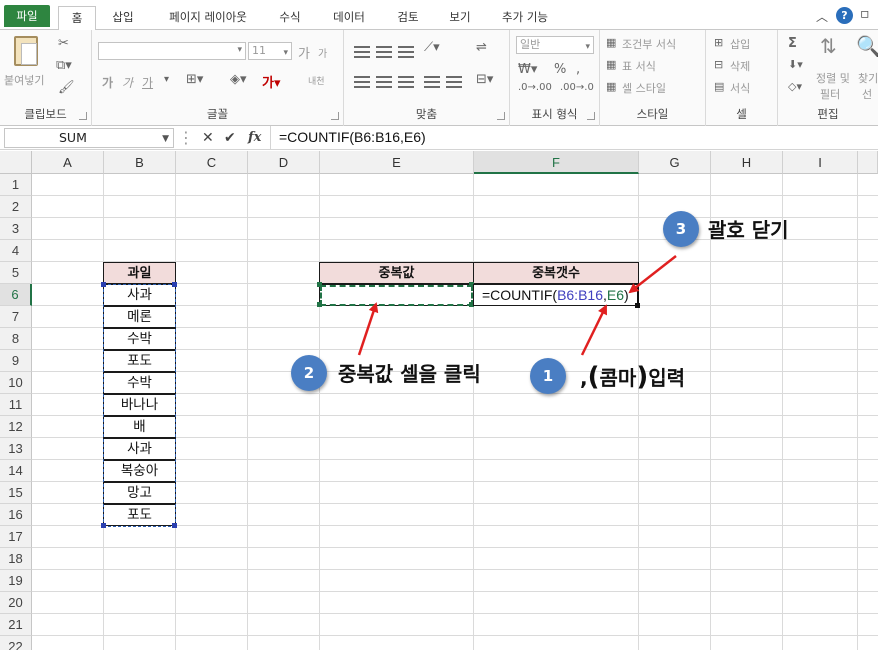  What do you see at coordinates (406, 82) in the screenshot?
I see `align-right-icon` at bounding box center [406, 82].